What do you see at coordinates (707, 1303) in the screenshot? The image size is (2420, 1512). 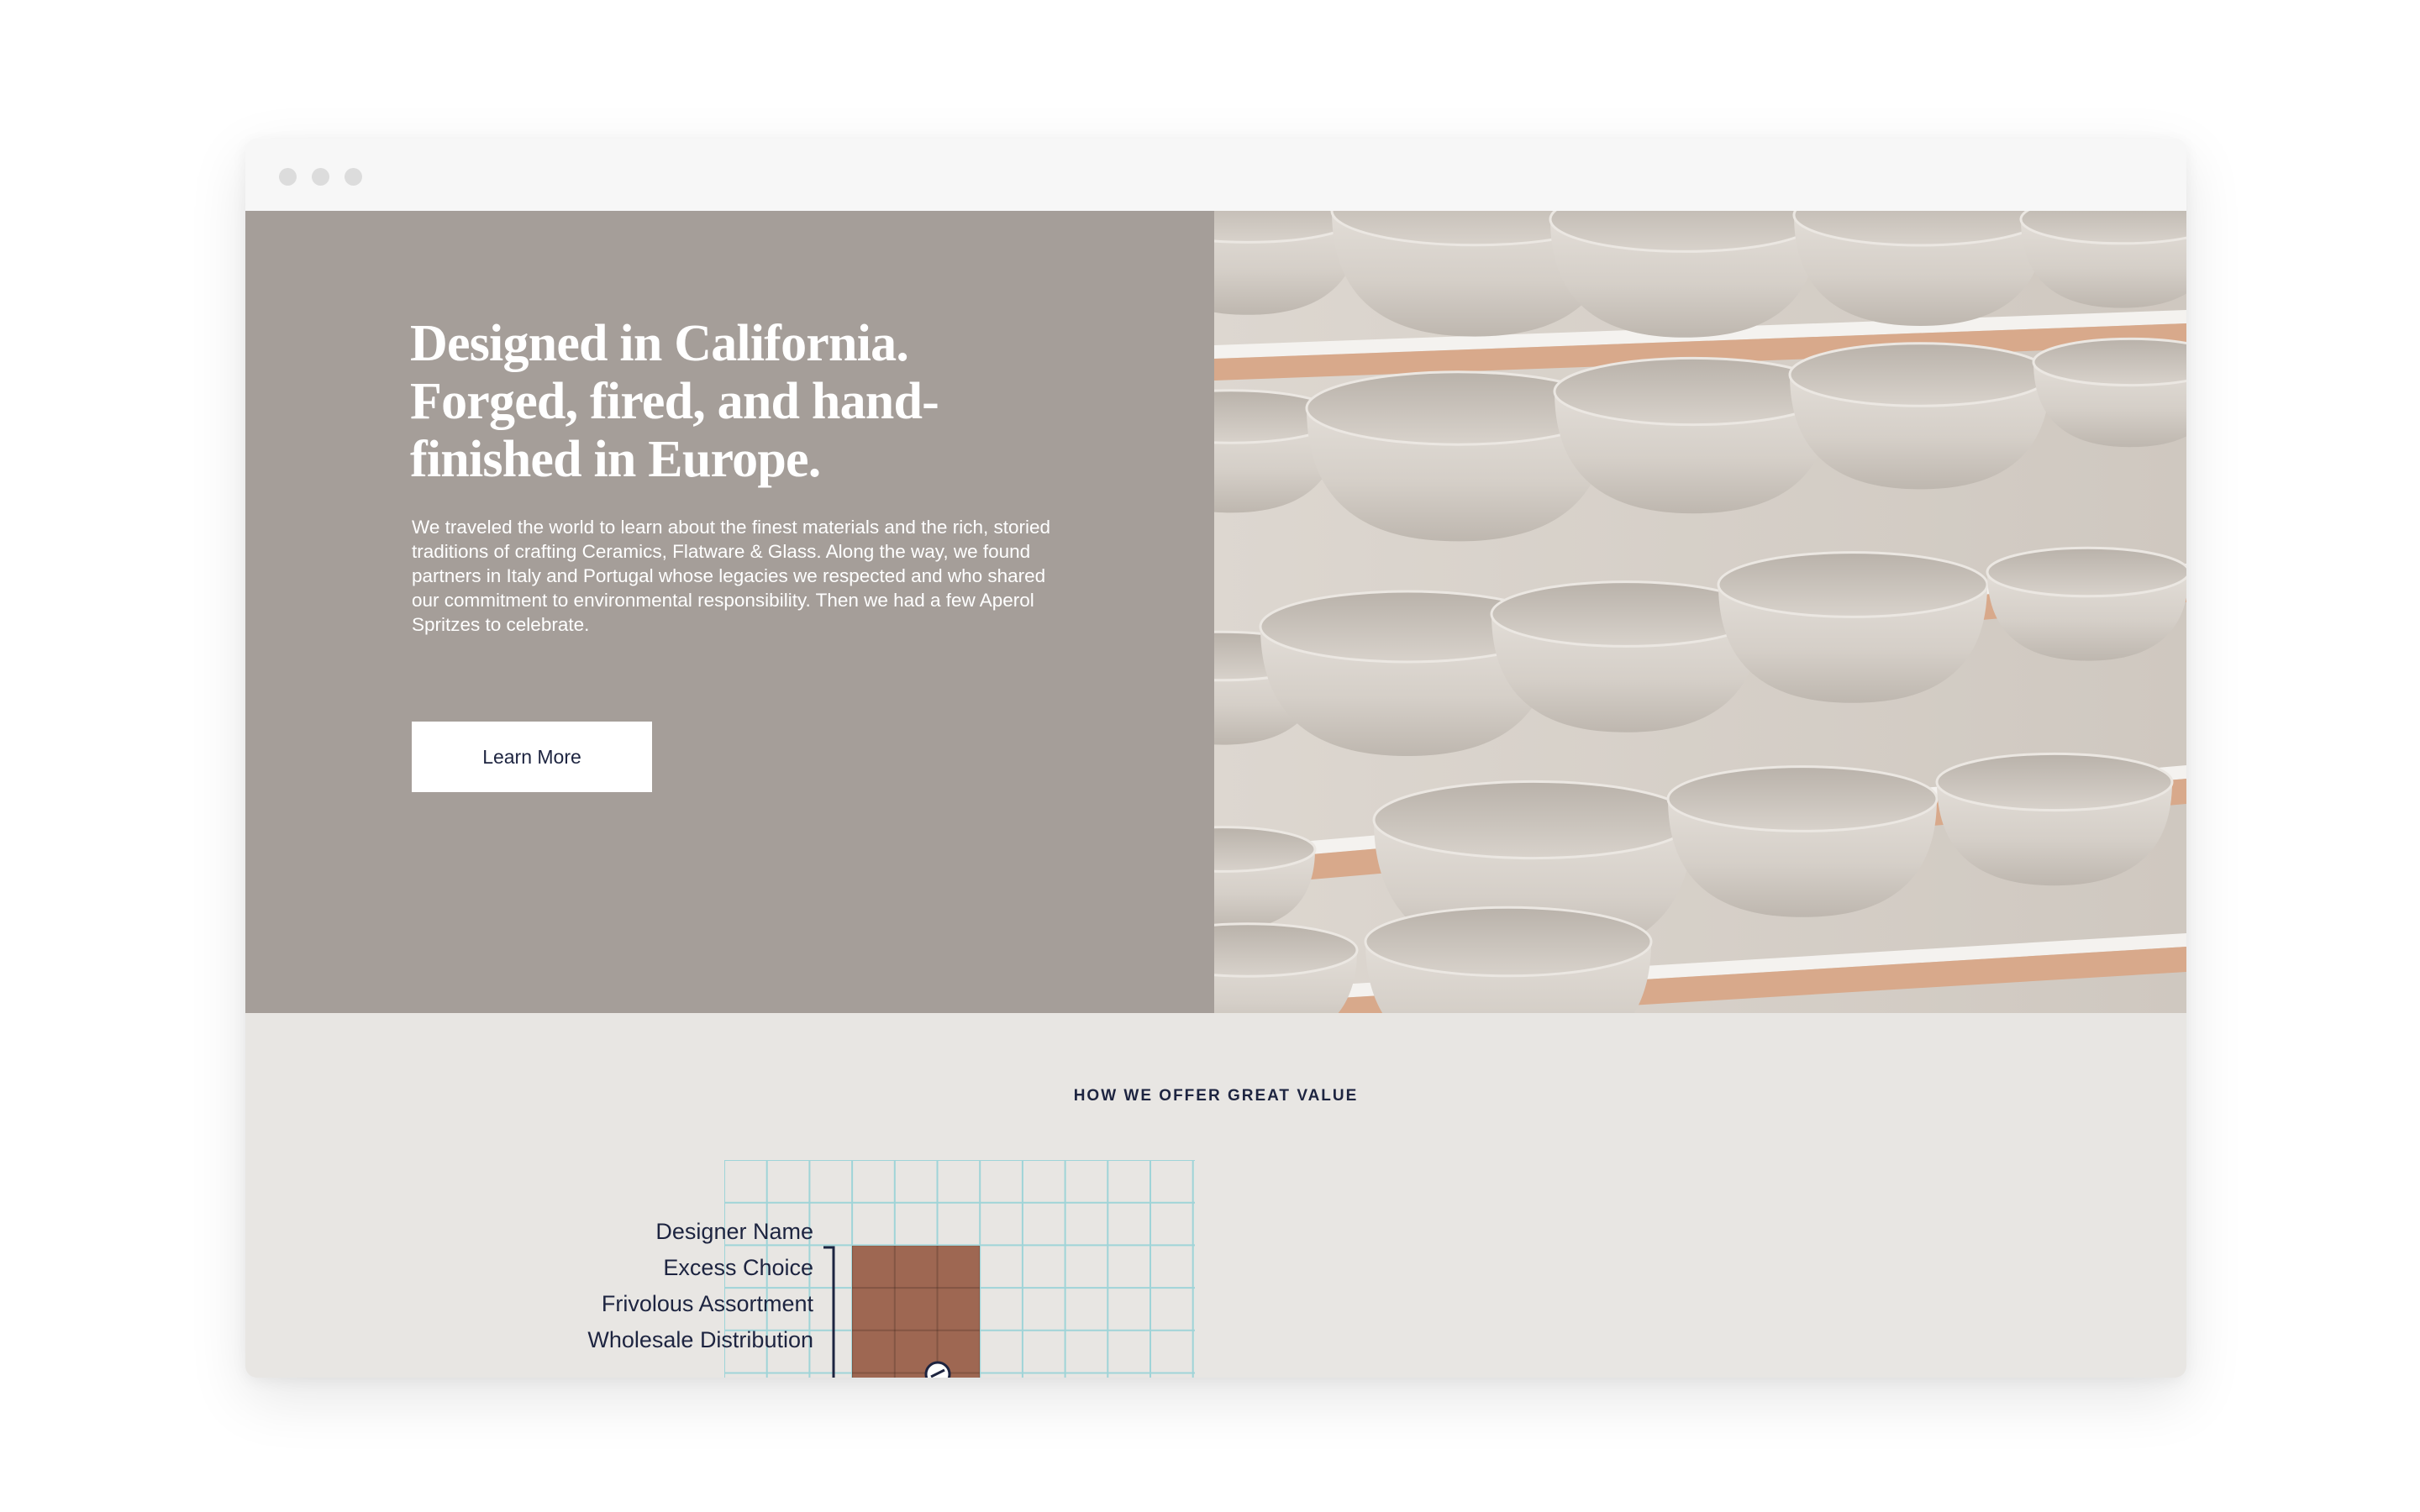 I see `grid-label: Frivolous Assortment` at bounding box center [707, 1303].